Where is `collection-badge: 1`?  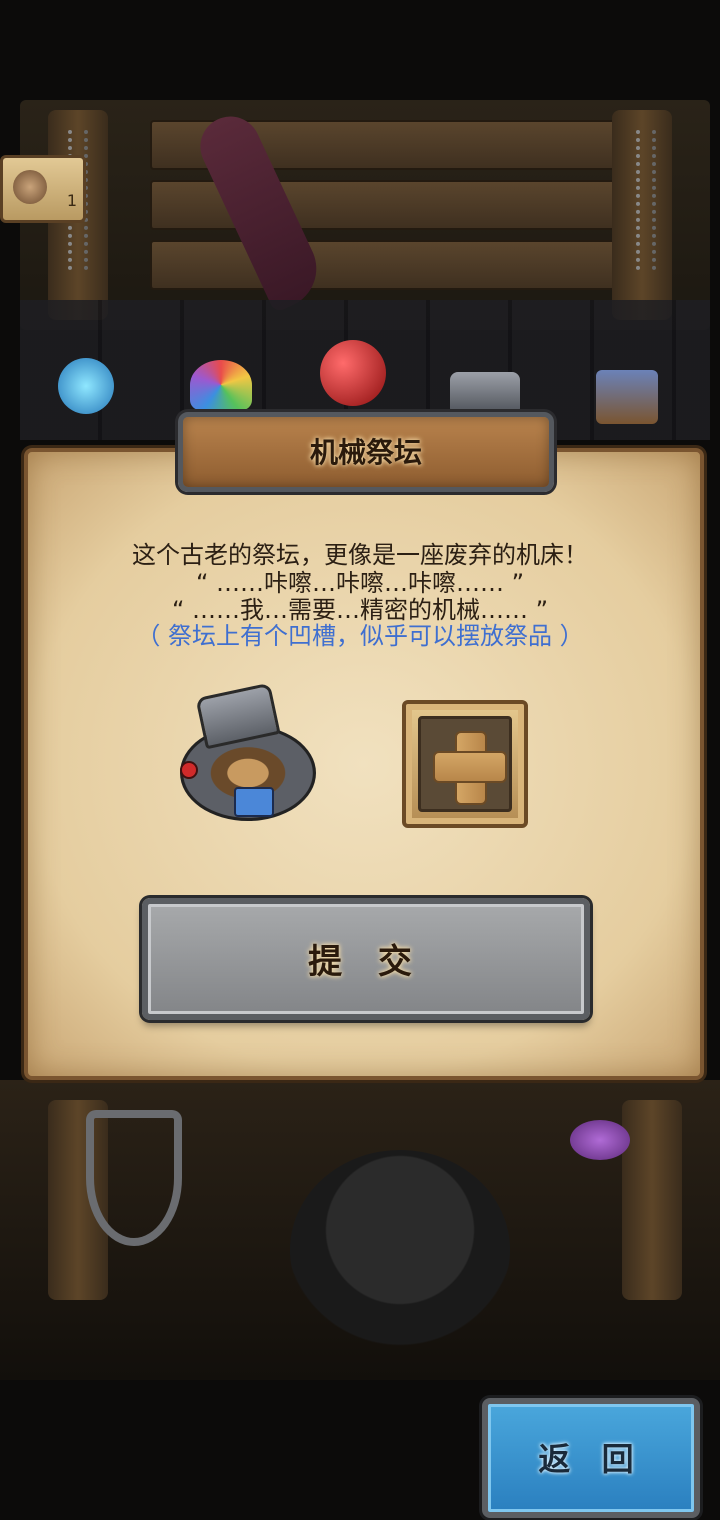 collection-badge: 1 is located at coordinates (43, 189).